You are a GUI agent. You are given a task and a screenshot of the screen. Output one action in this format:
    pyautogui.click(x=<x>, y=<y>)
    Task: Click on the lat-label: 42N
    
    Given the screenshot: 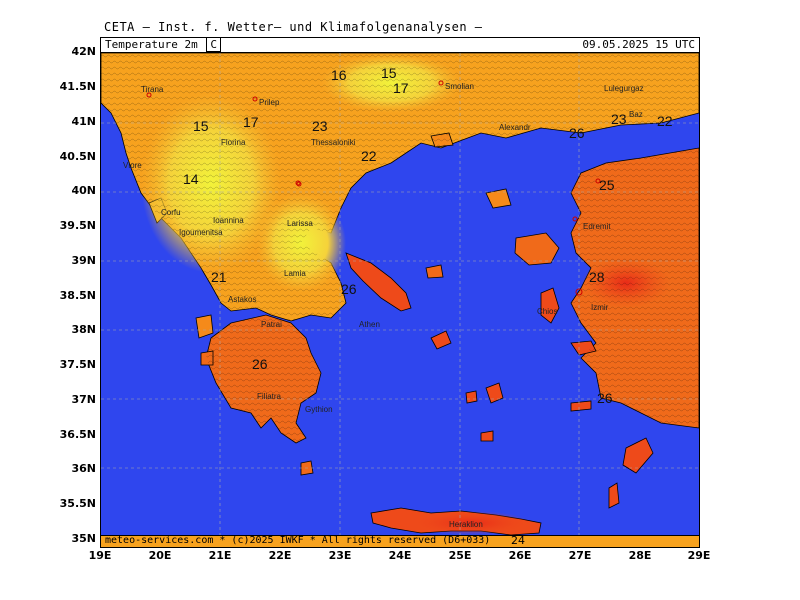 What is the action you would take?
    pyautogui.click(x=83, y=51)
    